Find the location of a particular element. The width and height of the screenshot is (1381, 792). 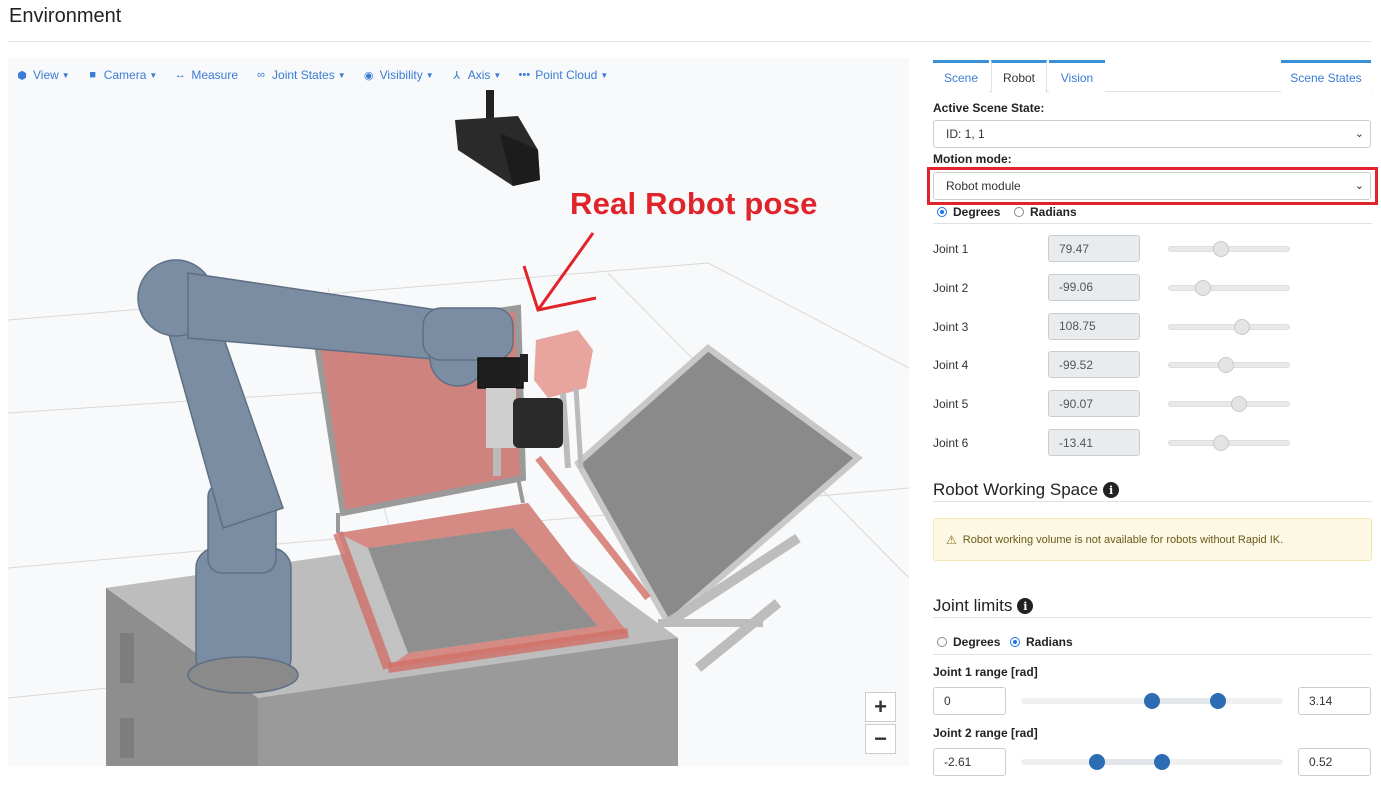

range-min-input: -2.61 is located at coordinates (969, 762).